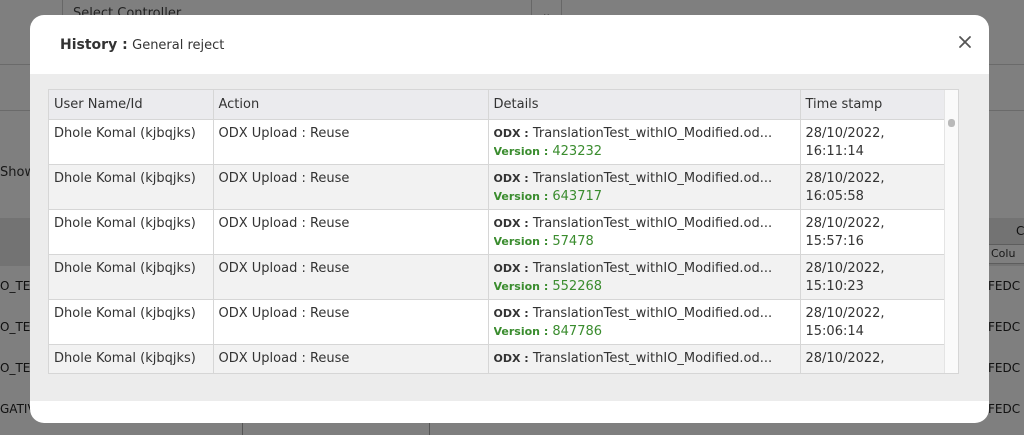  I want to click on column-header-details: Details, so click(644, 105).